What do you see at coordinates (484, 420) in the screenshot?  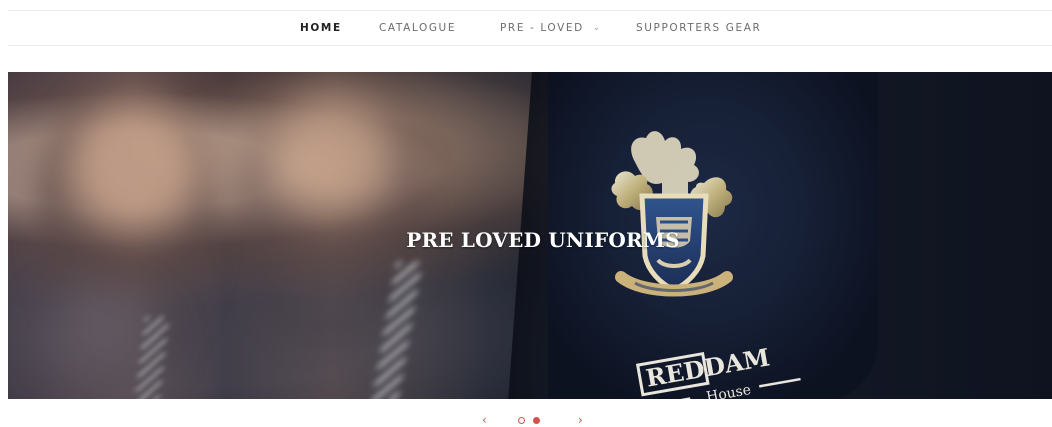 I see `chevron-left-icon: ‹` at bounding box center [484, 420].